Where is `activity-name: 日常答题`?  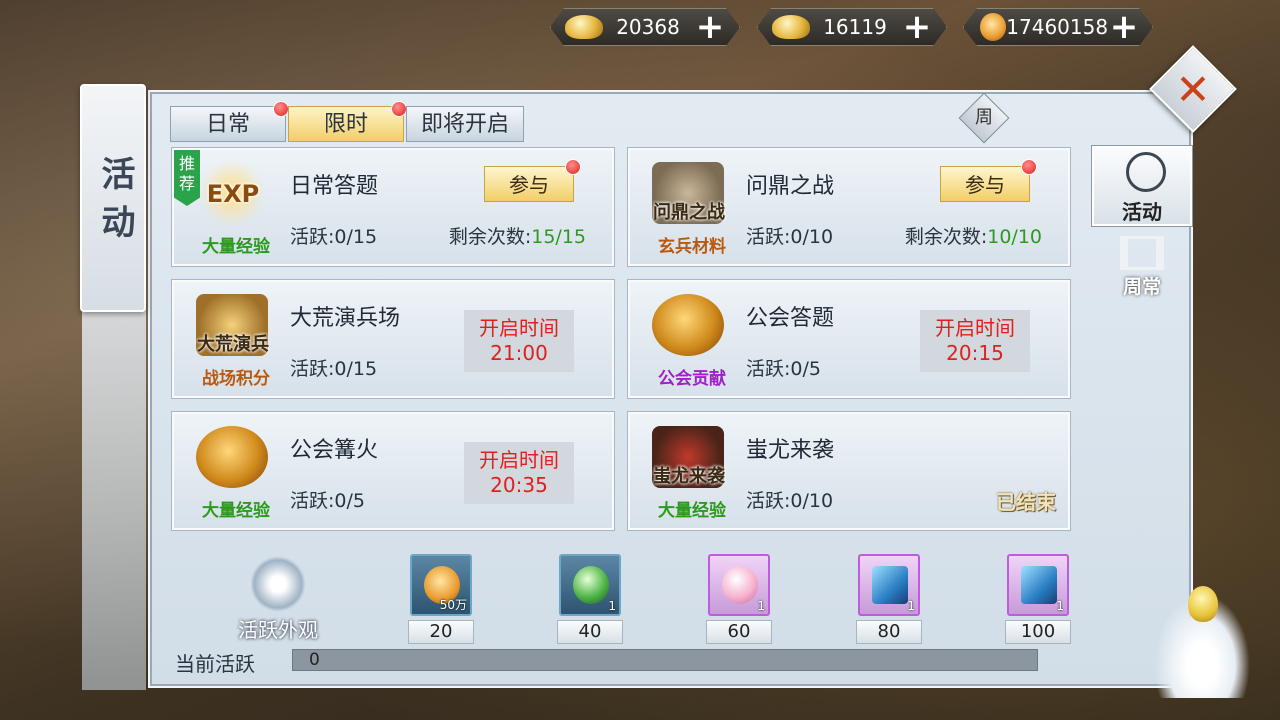 activity-name: 日常答题 is located at coordinates (334, 186).